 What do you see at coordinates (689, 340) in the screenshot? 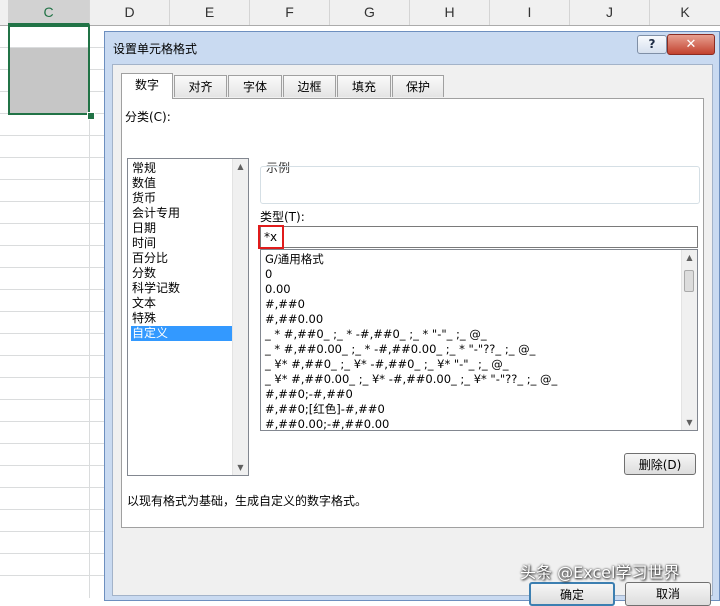
I see `format-list-scrollbar: ▲ ▼` at bounding box center [689, 340].